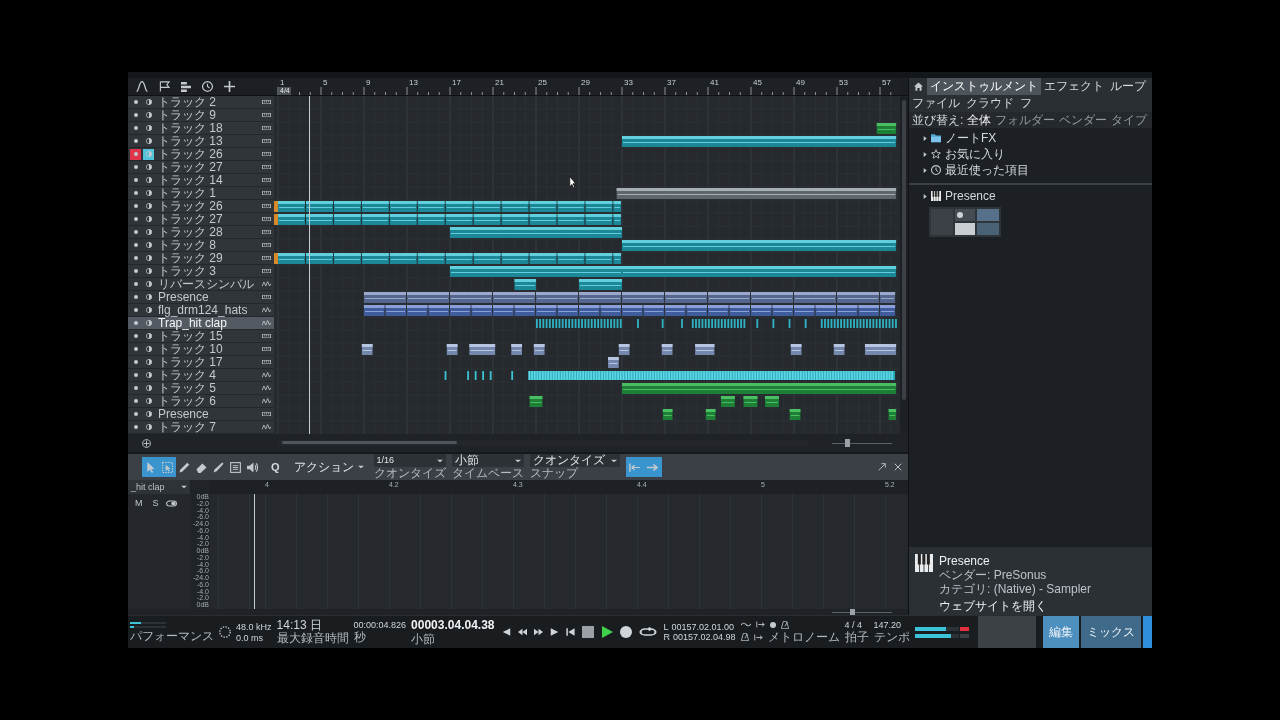 Image resolution: width=1280 pixels, height=720 pixels. What do you see at coordinates (201, 115) in the screenshot?
I see `track-header: トラック 9` at bounding box center [201, 115].